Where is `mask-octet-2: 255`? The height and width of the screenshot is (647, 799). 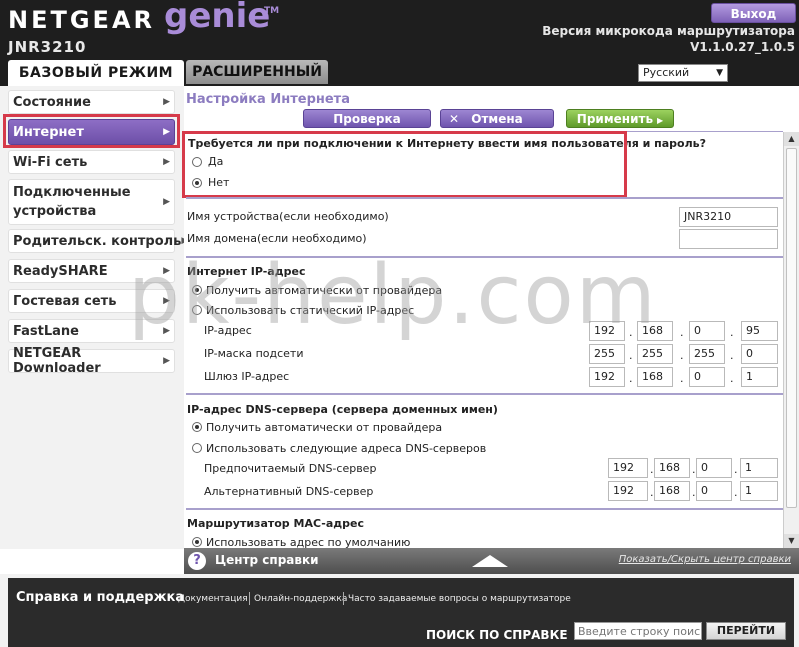 mask-octet-2: 255 is located at coordinates (655, 354).